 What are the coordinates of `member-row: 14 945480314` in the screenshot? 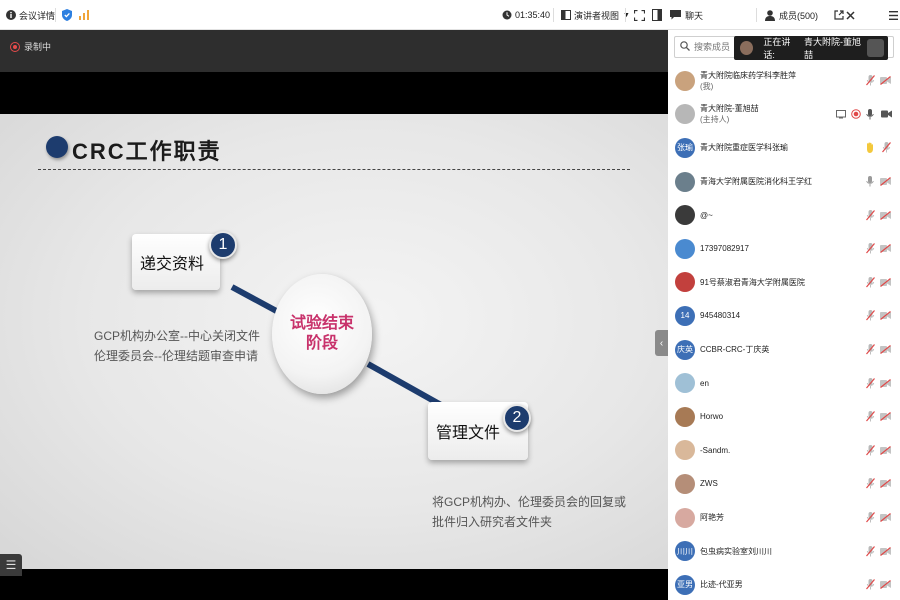 It's located at (784, 316).